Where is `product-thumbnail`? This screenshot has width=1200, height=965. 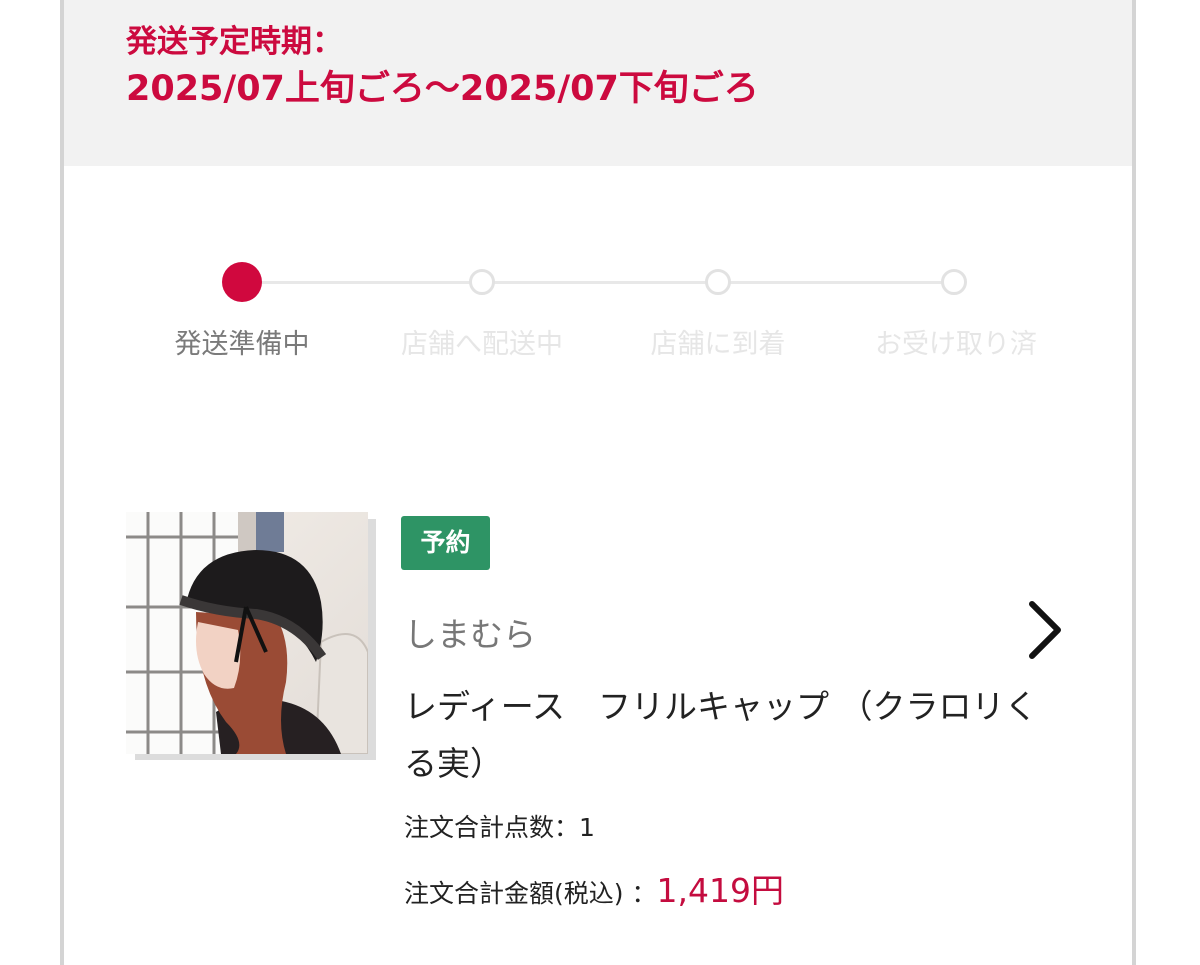
product-thumbnail is located at coordinates (247, 633).